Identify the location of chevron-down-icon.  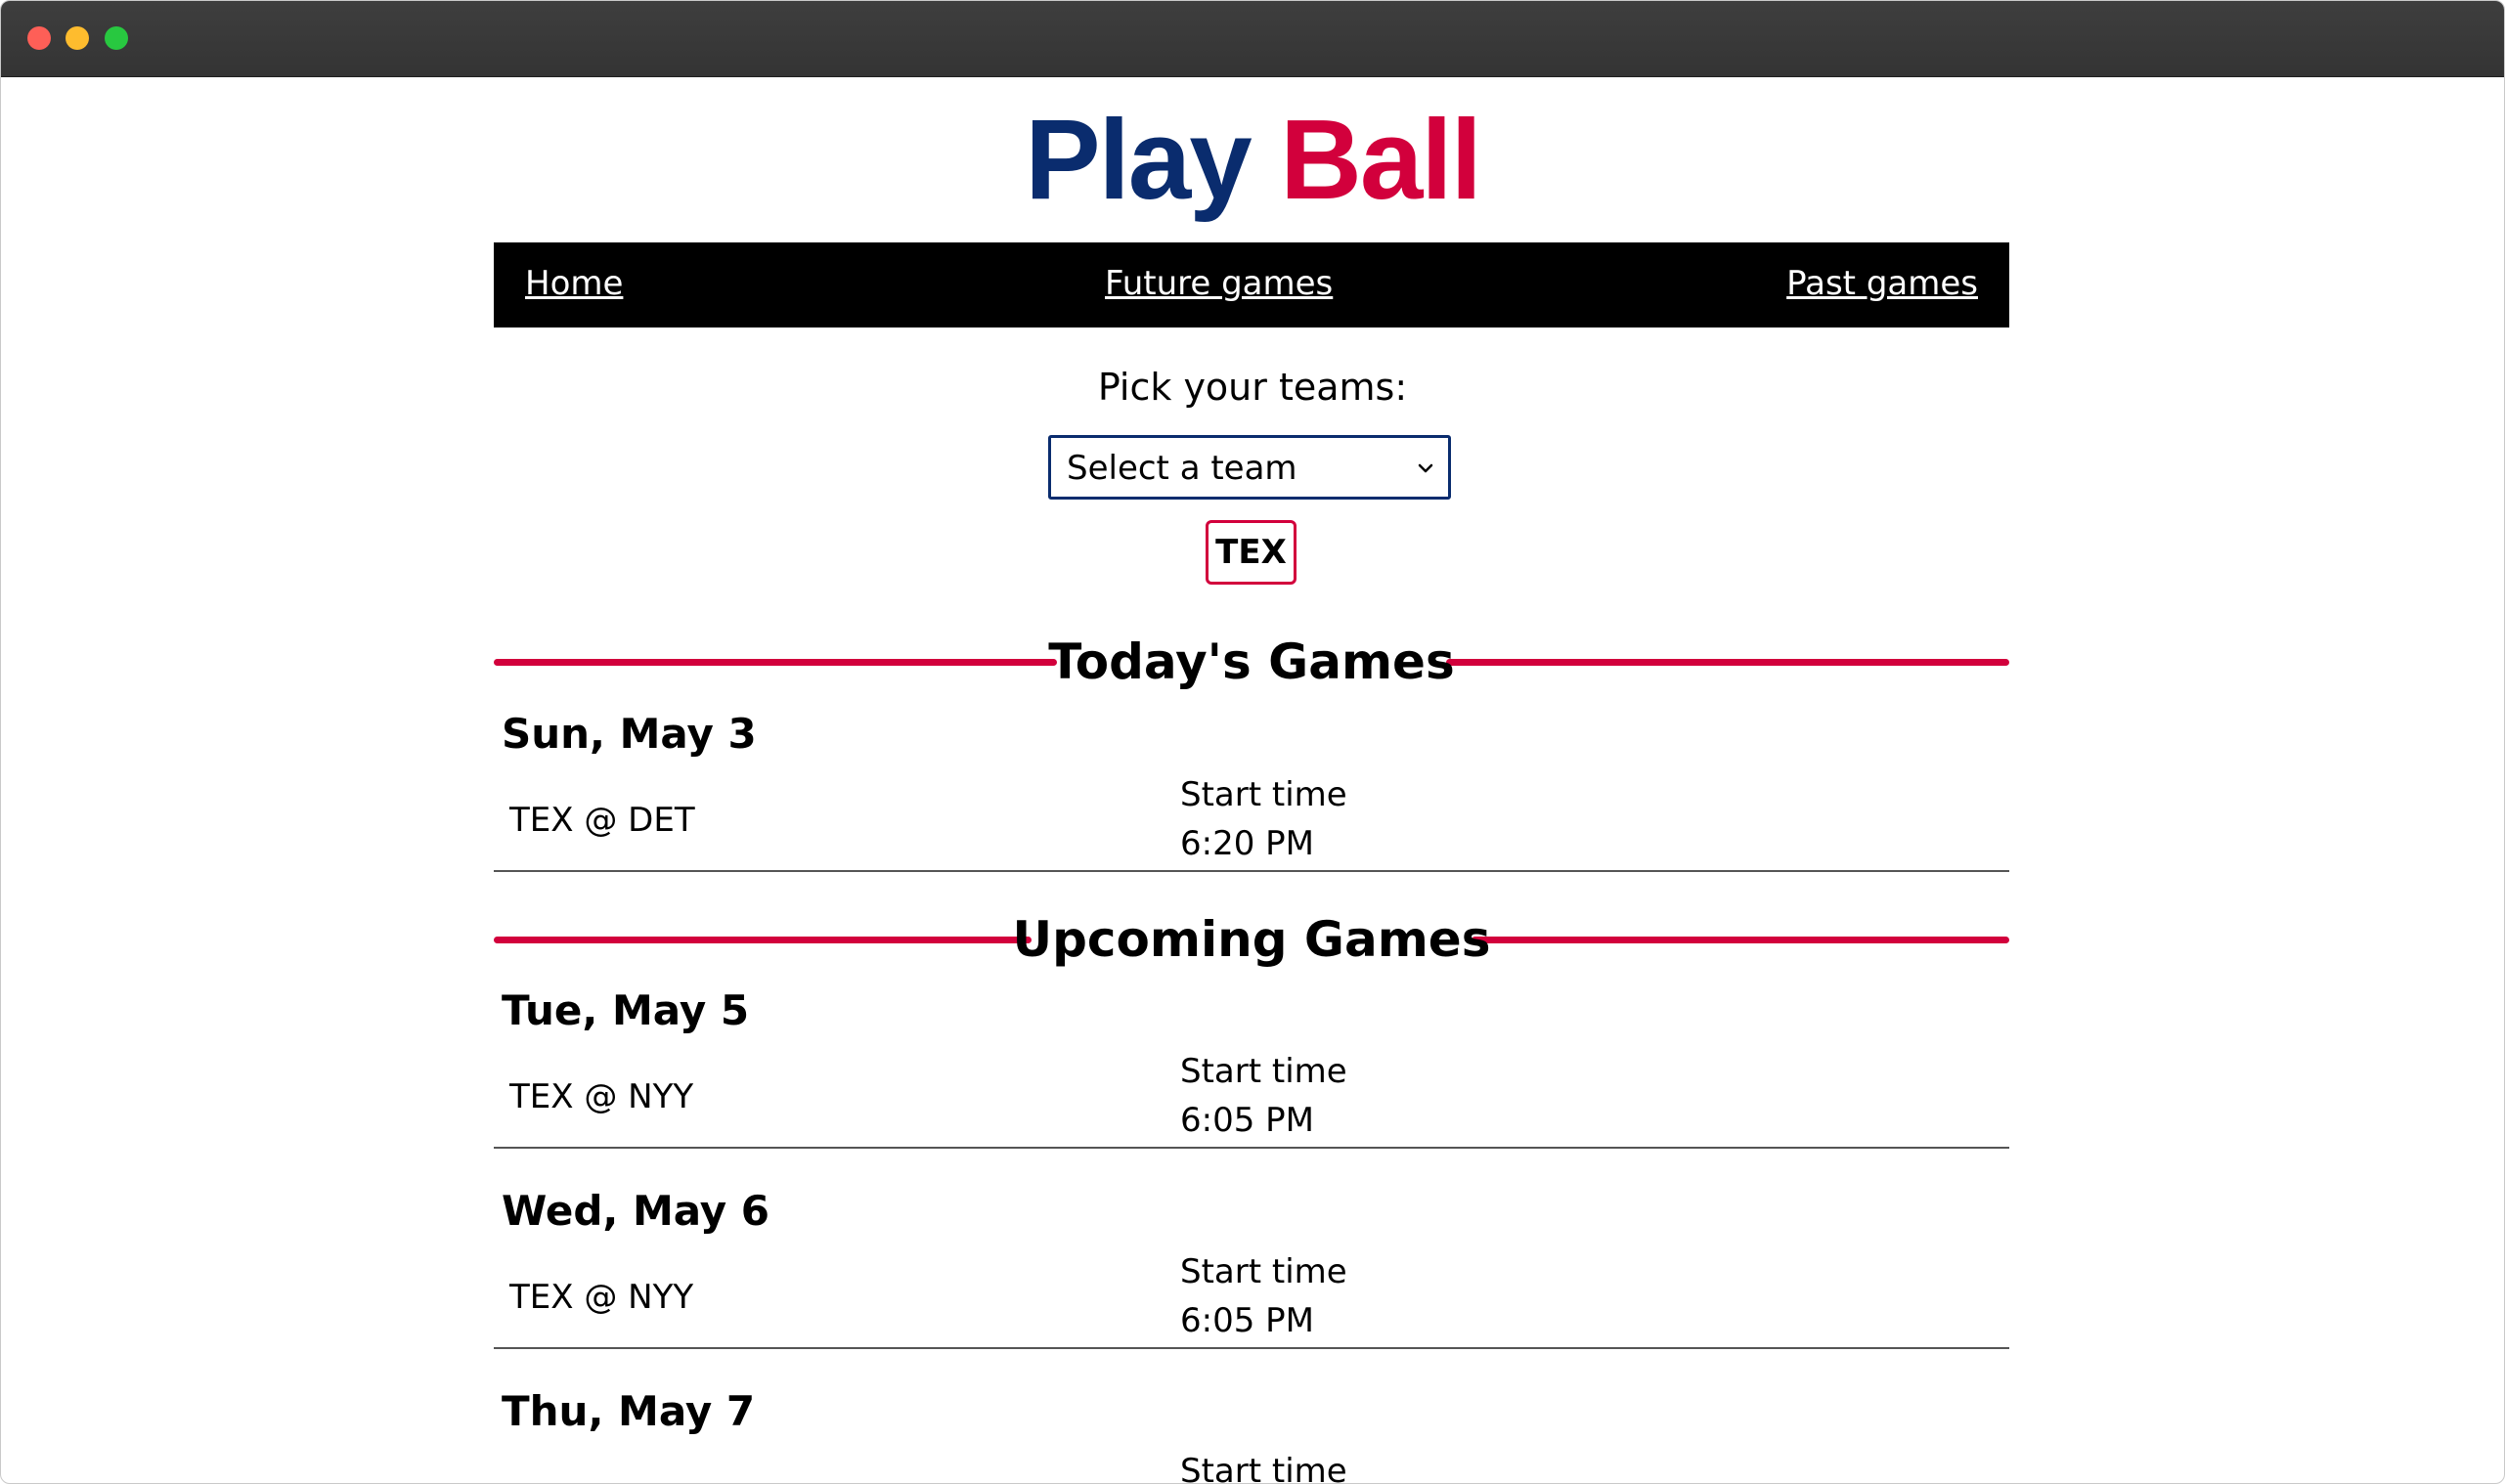
(1425, 468).